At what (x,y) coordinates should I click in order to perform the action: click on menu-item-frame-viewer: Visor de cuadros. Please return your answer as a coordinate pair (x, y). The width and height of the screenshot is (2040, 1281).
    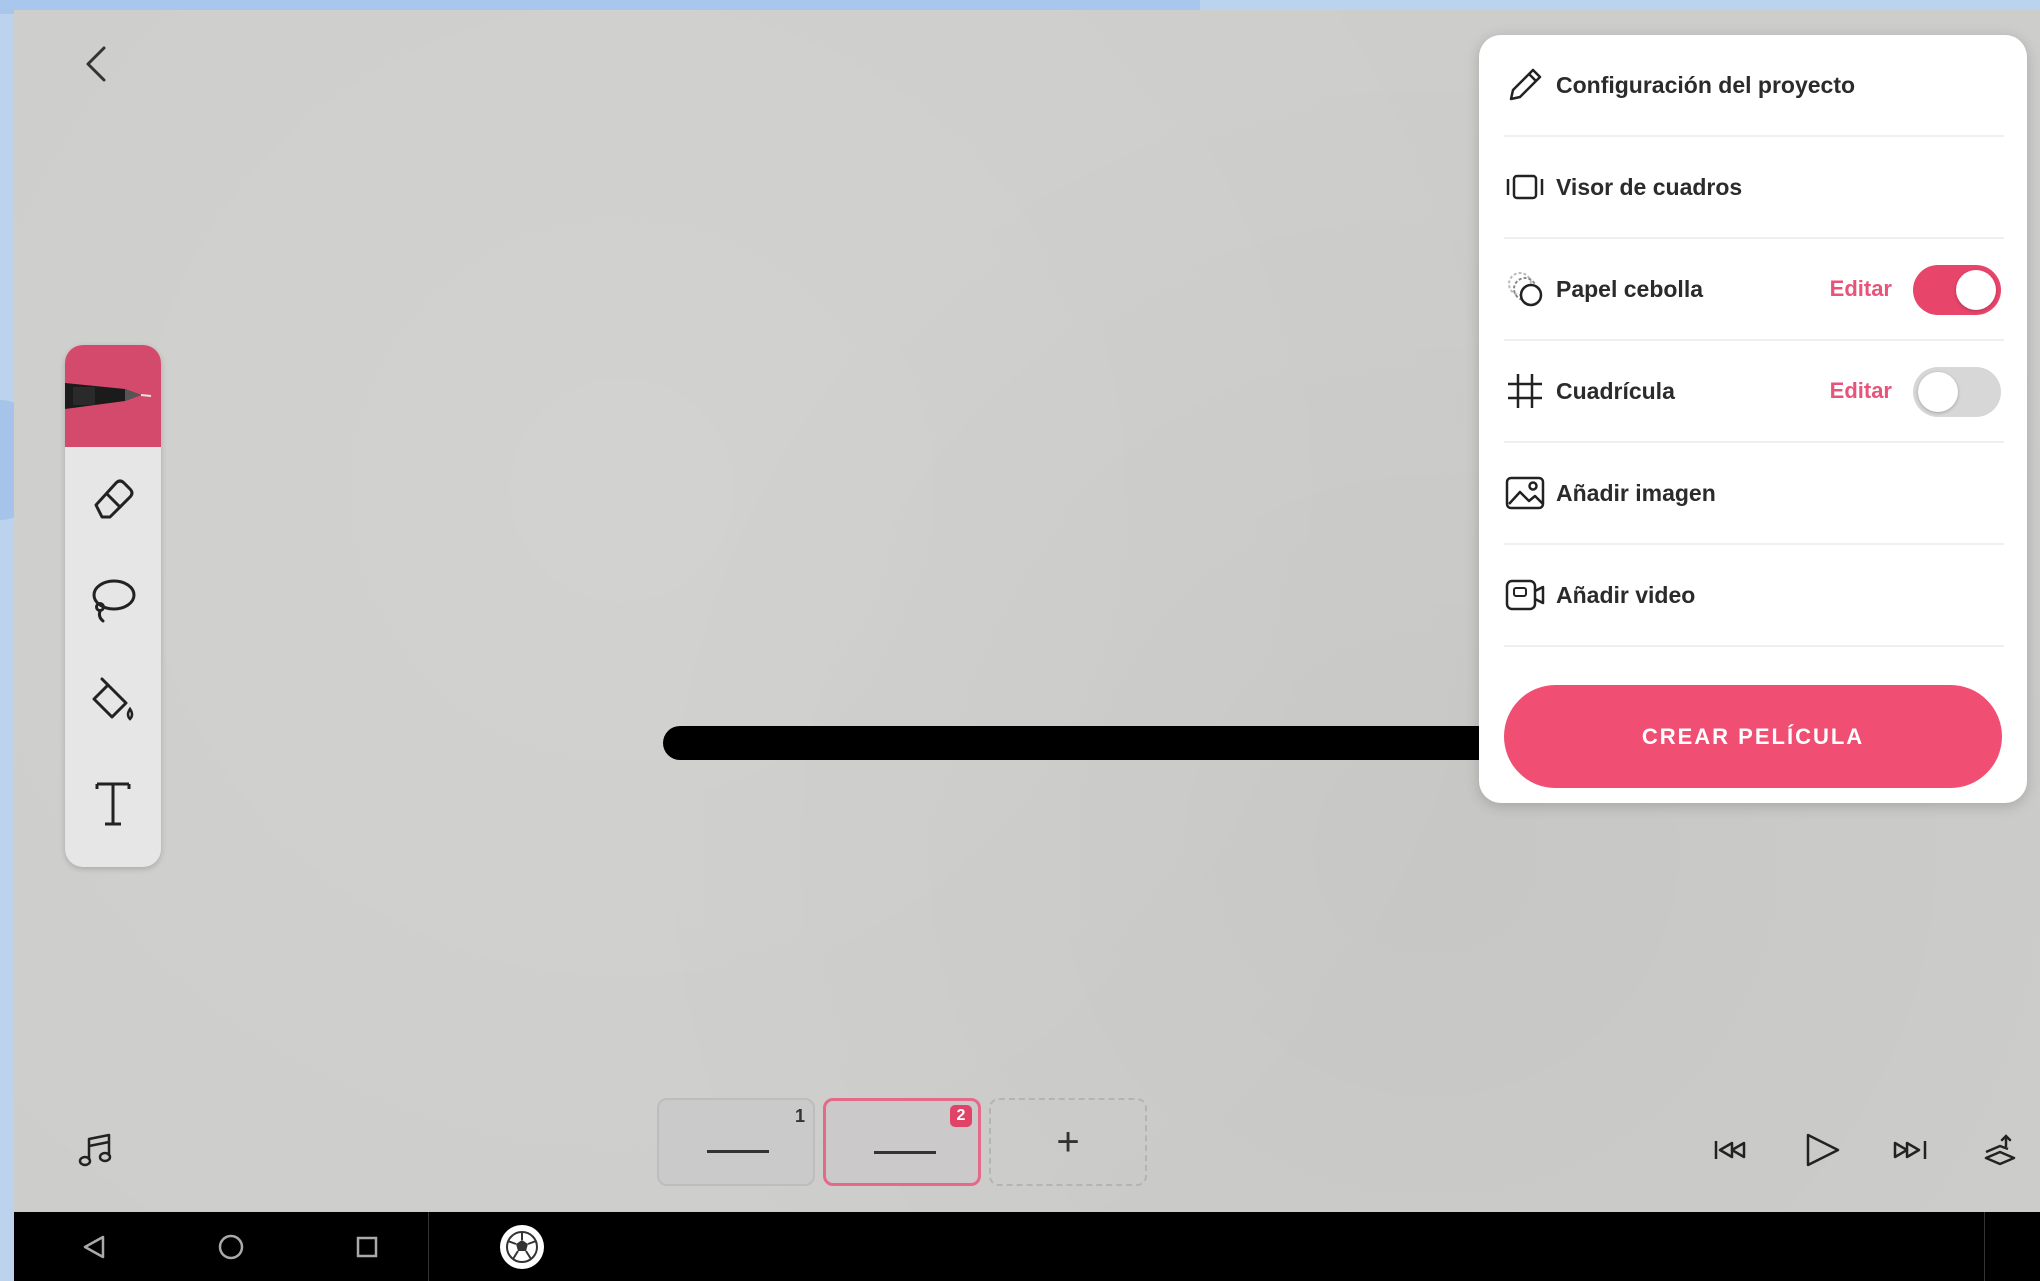
    Looking at the image, I should click on (1754, 188).